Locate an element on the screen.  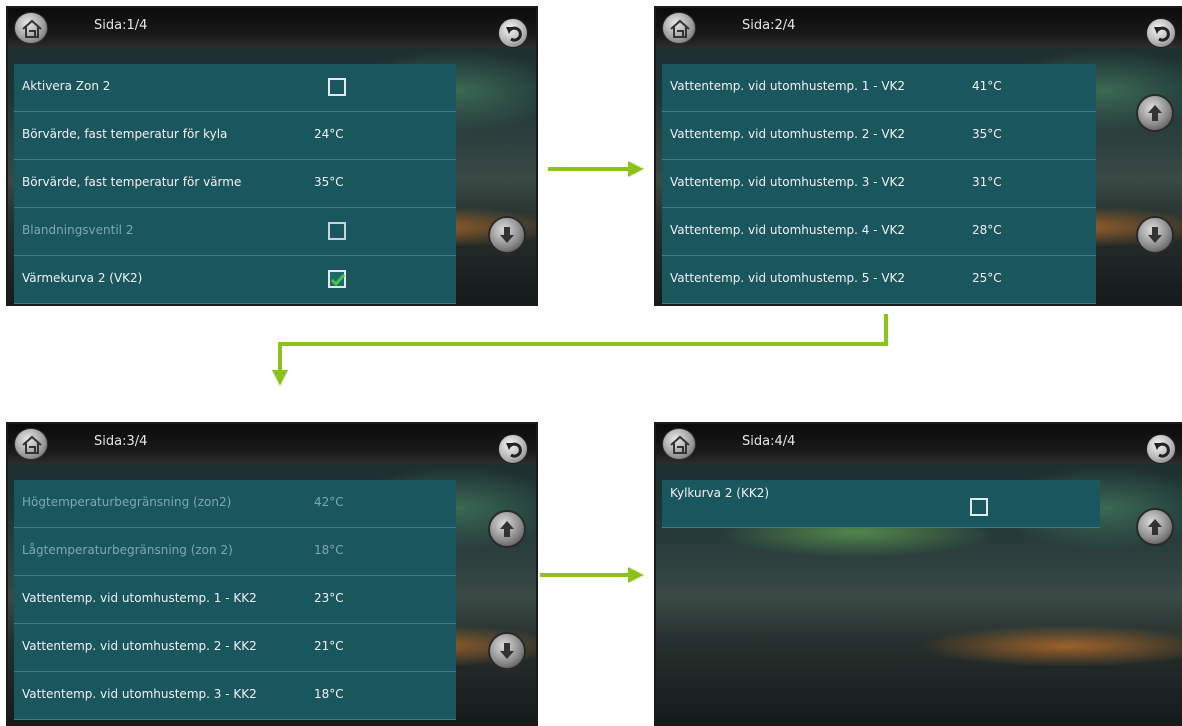
list-item: Vattentemp. vid utomhustemp. 4 - VK2 28°C is located at coordinates (879, 232).